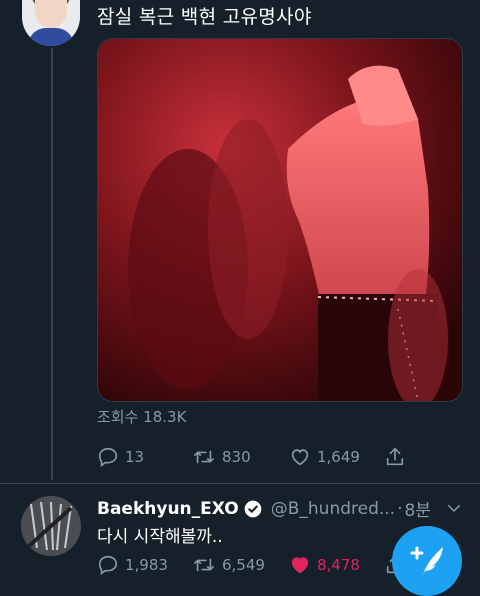 This screenshot has height=596, width=480. Describe the element at coordinates (243, 565) in the screenshot. I see `retweet-count: 6,549` at that location.